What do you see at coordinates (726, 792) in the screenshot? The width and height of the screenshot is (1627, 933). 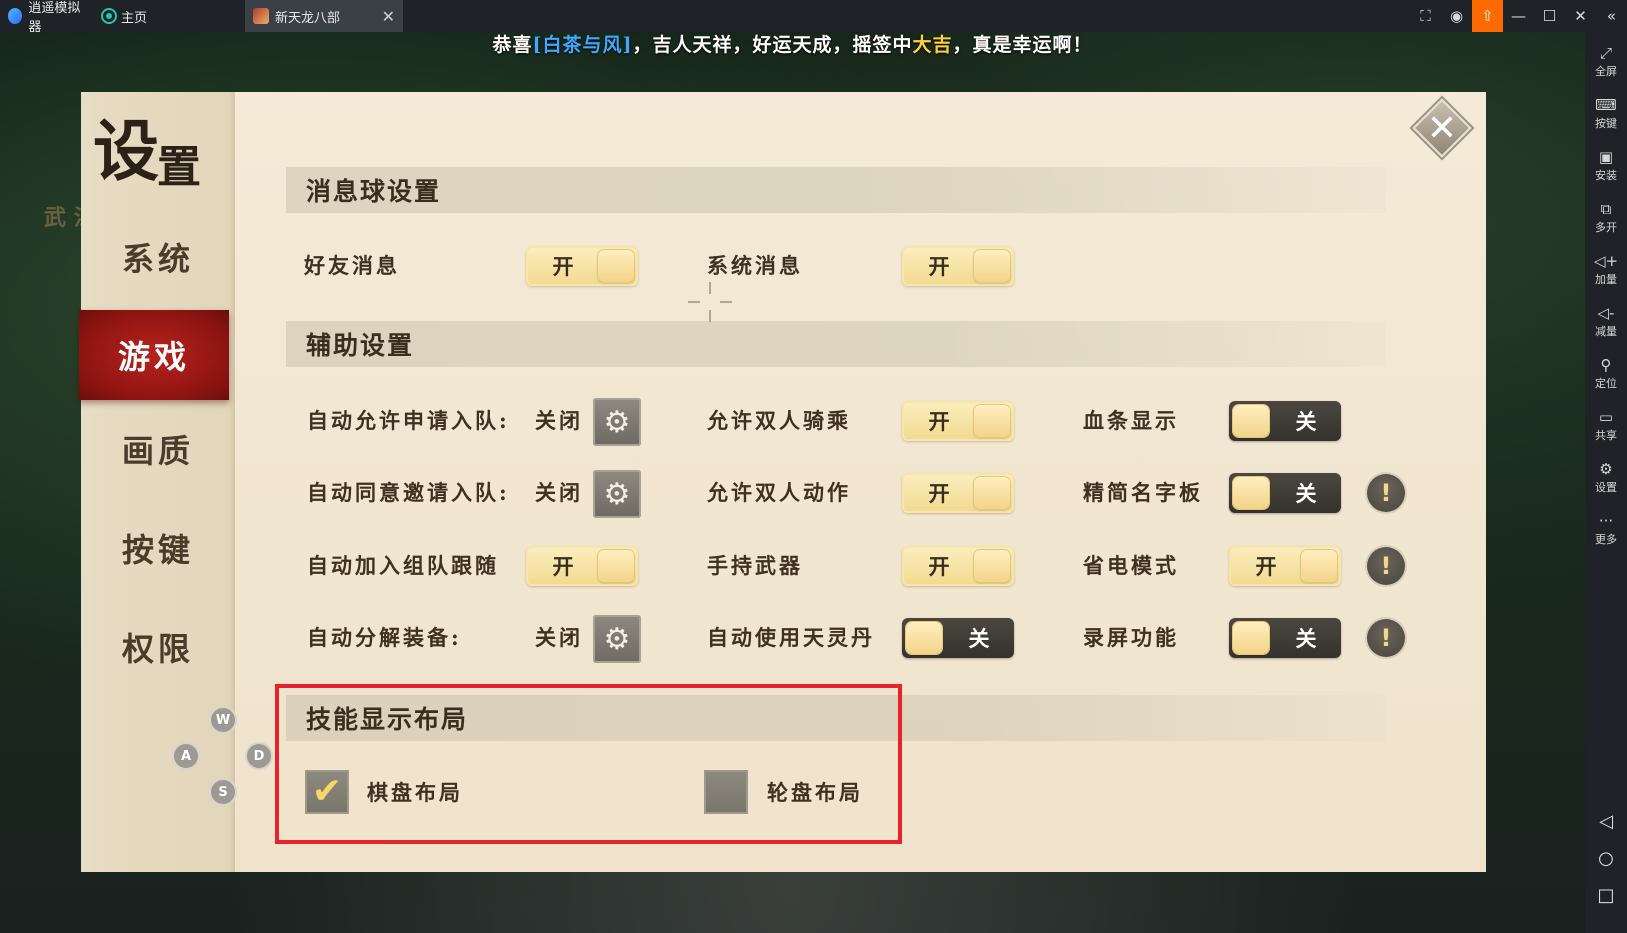 I see `wheel-layout-checkbox` at bounding box center [726, 792].